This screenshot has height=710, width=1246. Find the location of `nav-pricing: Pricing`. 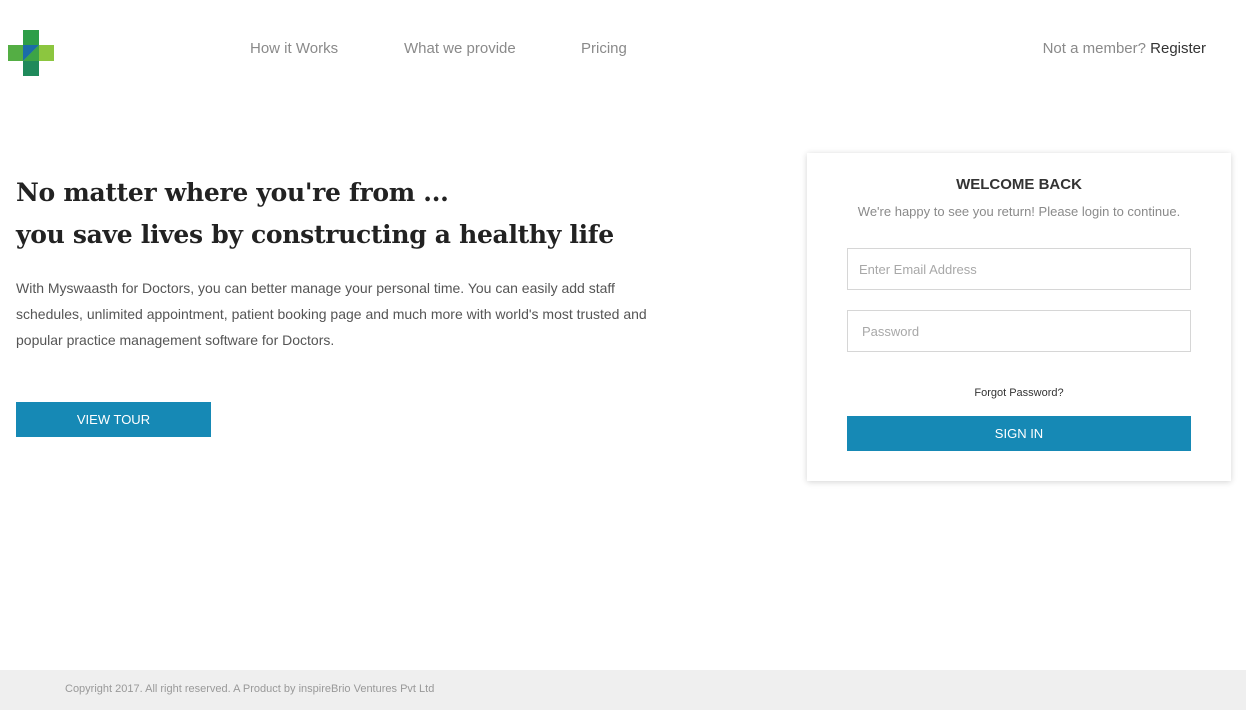

nav-pricing: Pricing is located at coordinates (604, 48).